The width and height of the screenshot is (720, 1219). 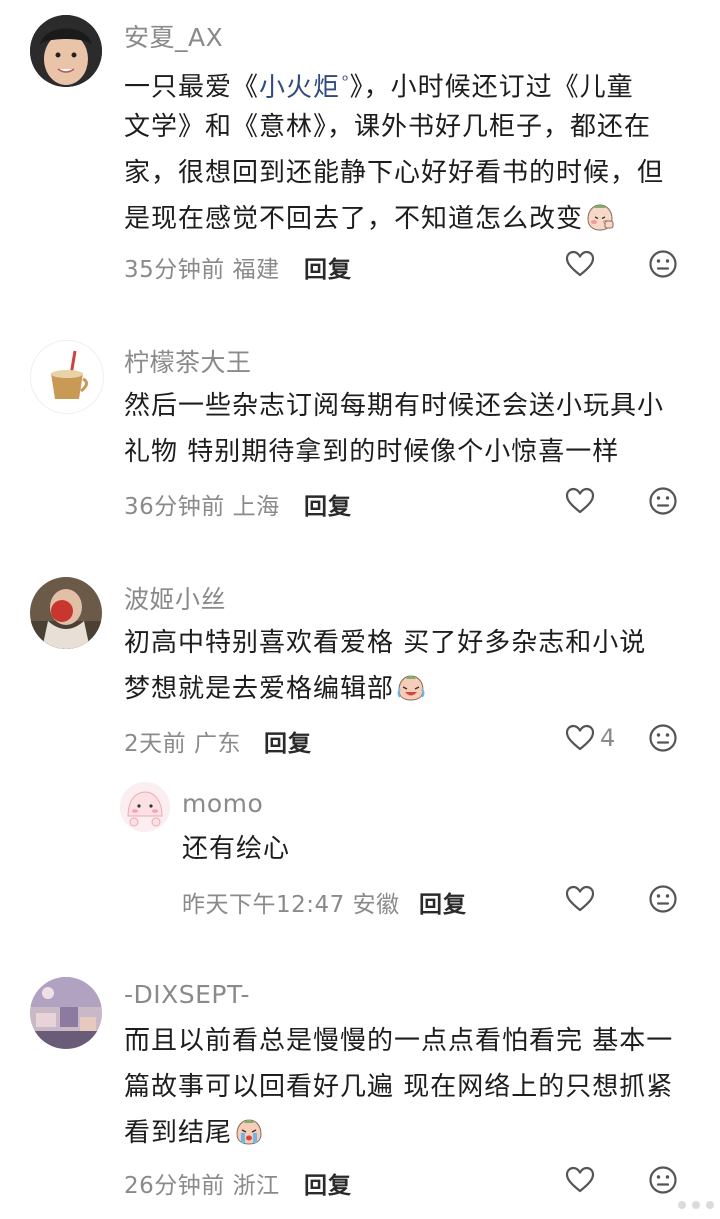 I want to click on comment-text-line: 礼物 特别期待拿到的时候像个小惊喜一样, so click(x=372, y=452).